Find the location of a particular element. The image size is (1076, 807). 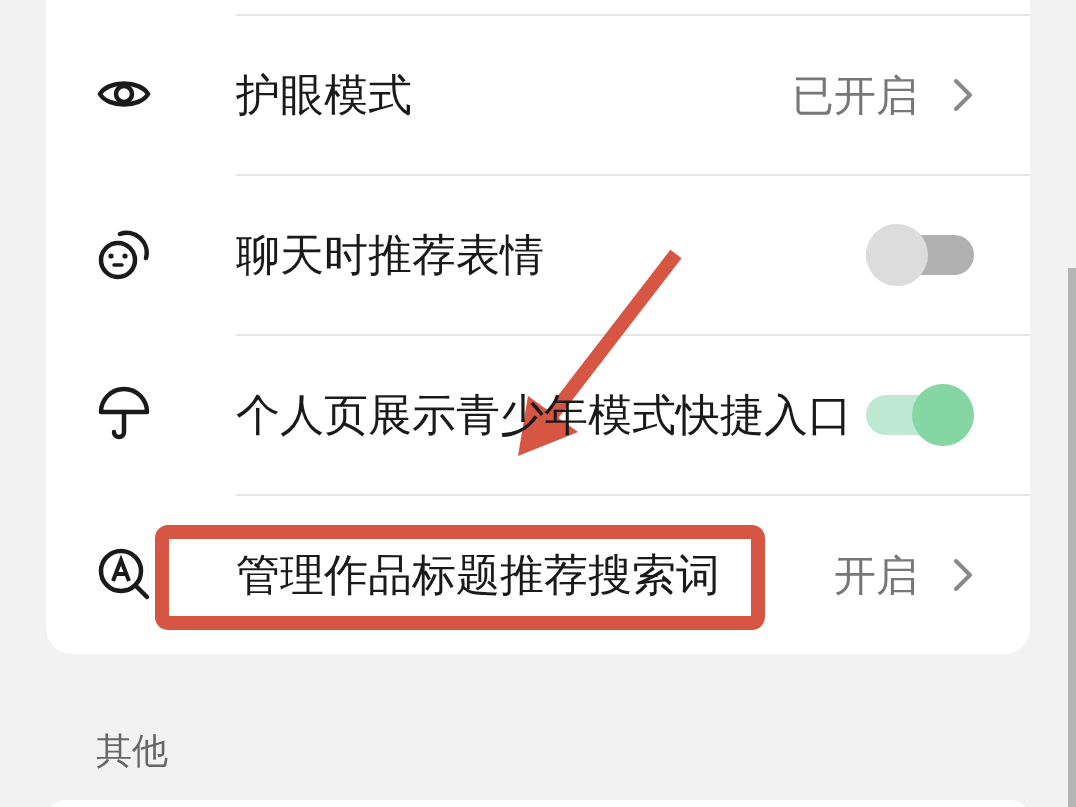

setting-label: 护眼模式 is located at coordinates (514, 95).